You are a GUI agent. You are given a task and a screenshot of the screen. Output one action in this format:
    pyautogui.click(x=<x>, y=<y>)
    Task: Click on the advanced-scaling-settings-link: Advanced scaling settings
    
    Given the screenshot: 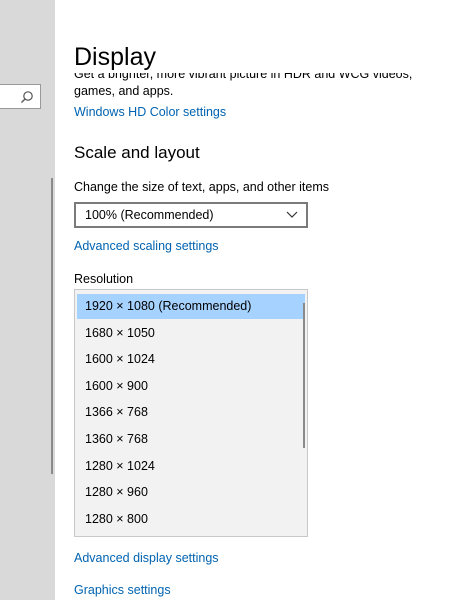 What is the action you would take?
    pyautogui.click(x=146, y=246)
    